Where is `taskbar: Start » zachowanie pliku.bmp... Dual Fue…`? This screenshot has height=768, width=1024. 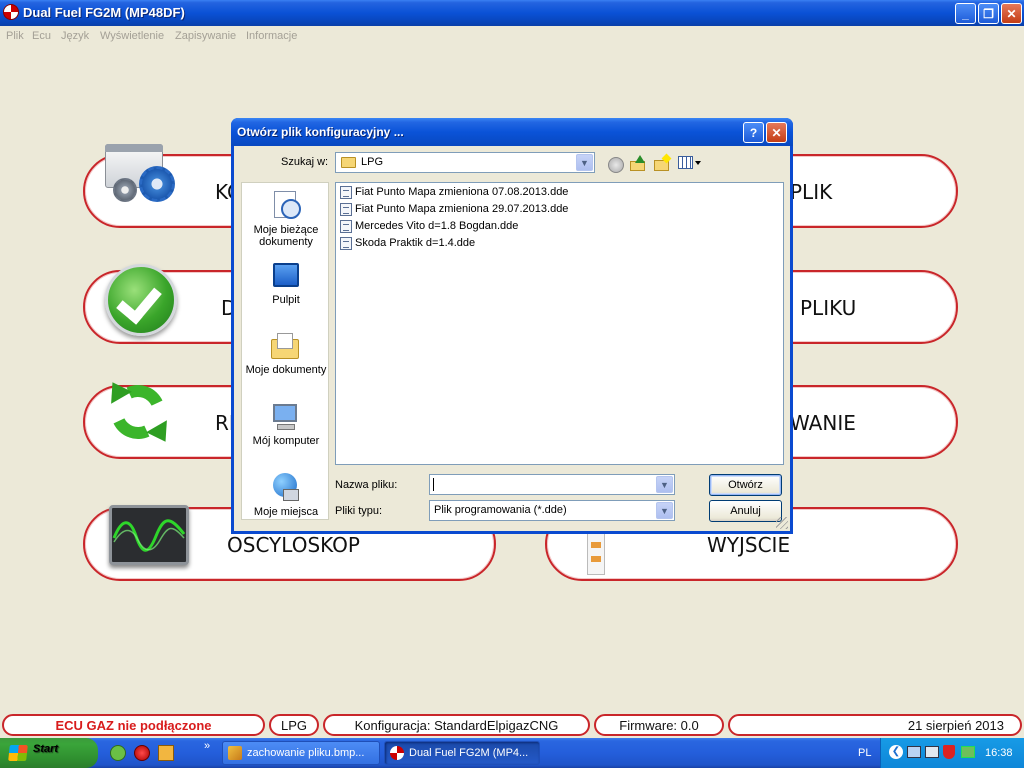
taskbar: Start » zachowanie pliku.bmp... Dual Fue… is located at coordinates (512, 753).